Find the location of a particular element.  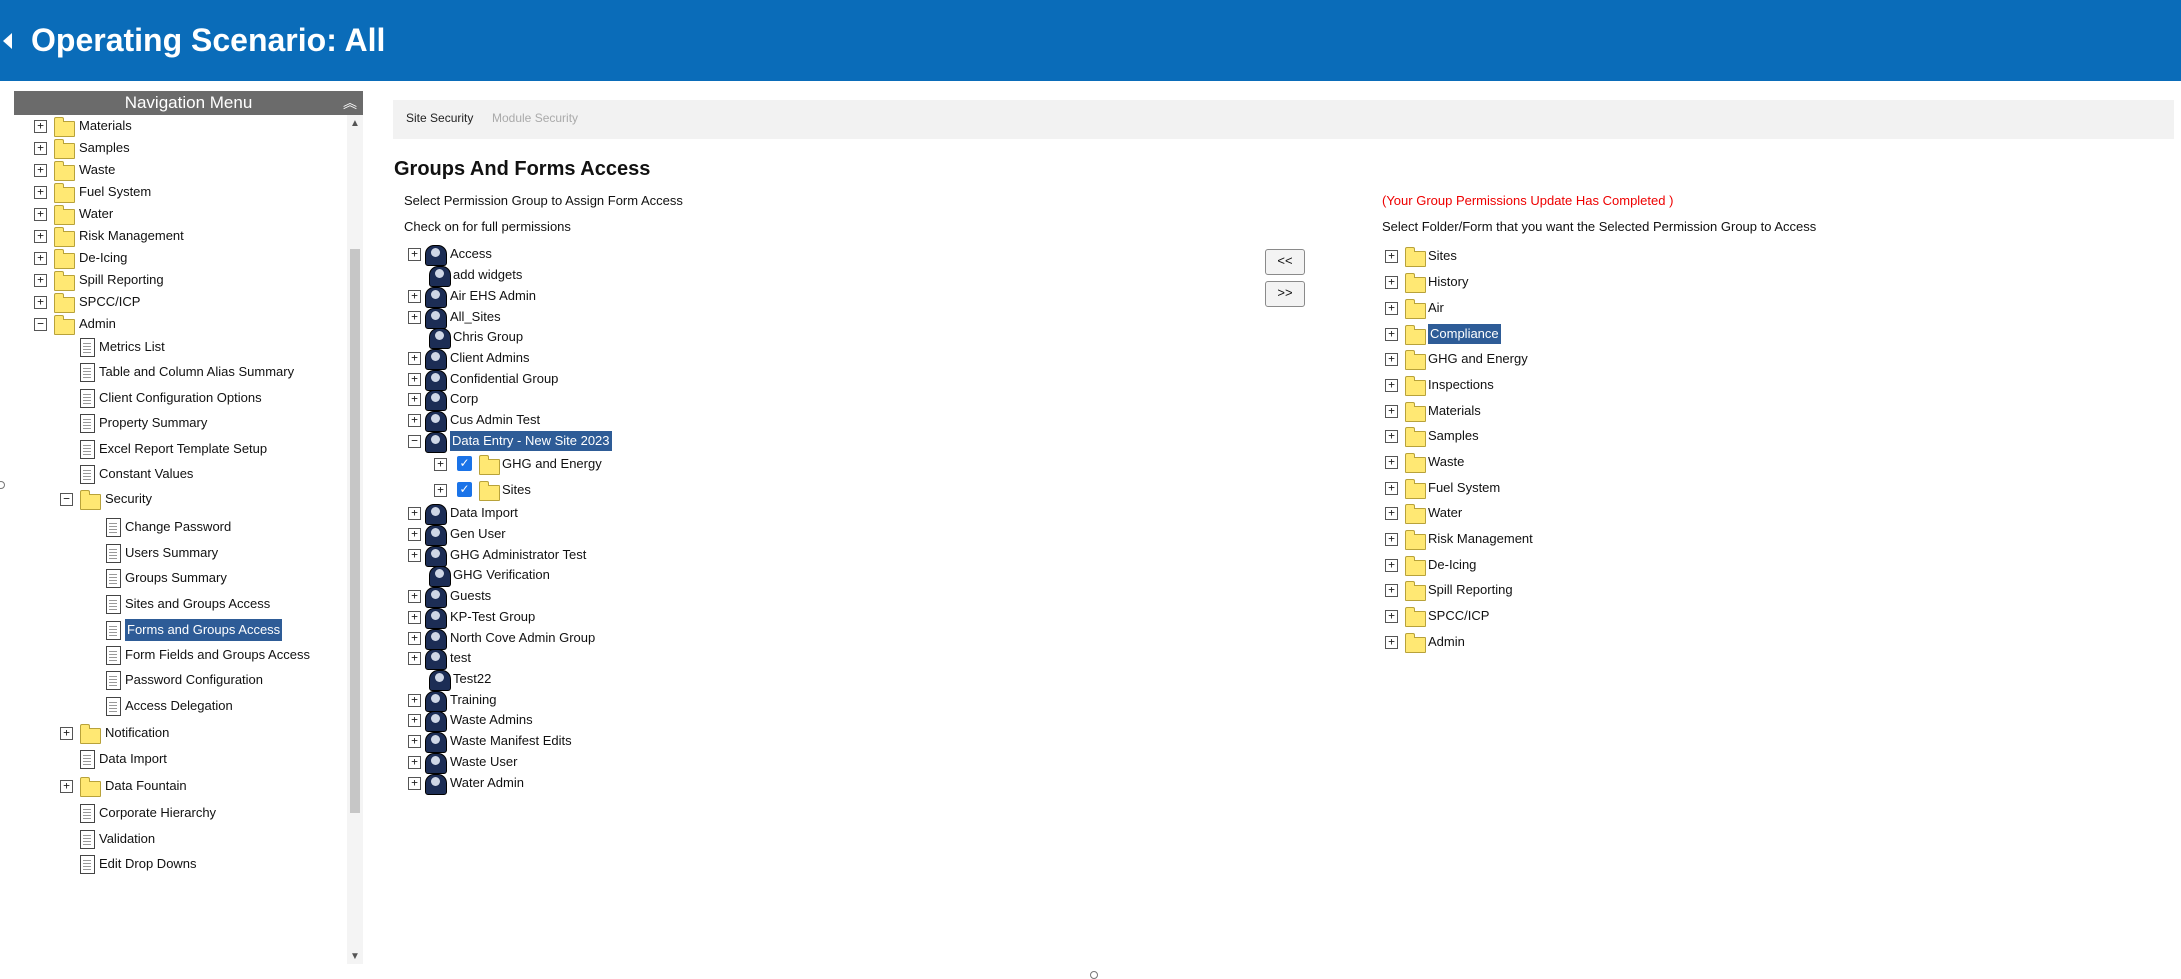

collapse-chevron-icon: ︽ is located at coordinates (350, 103).